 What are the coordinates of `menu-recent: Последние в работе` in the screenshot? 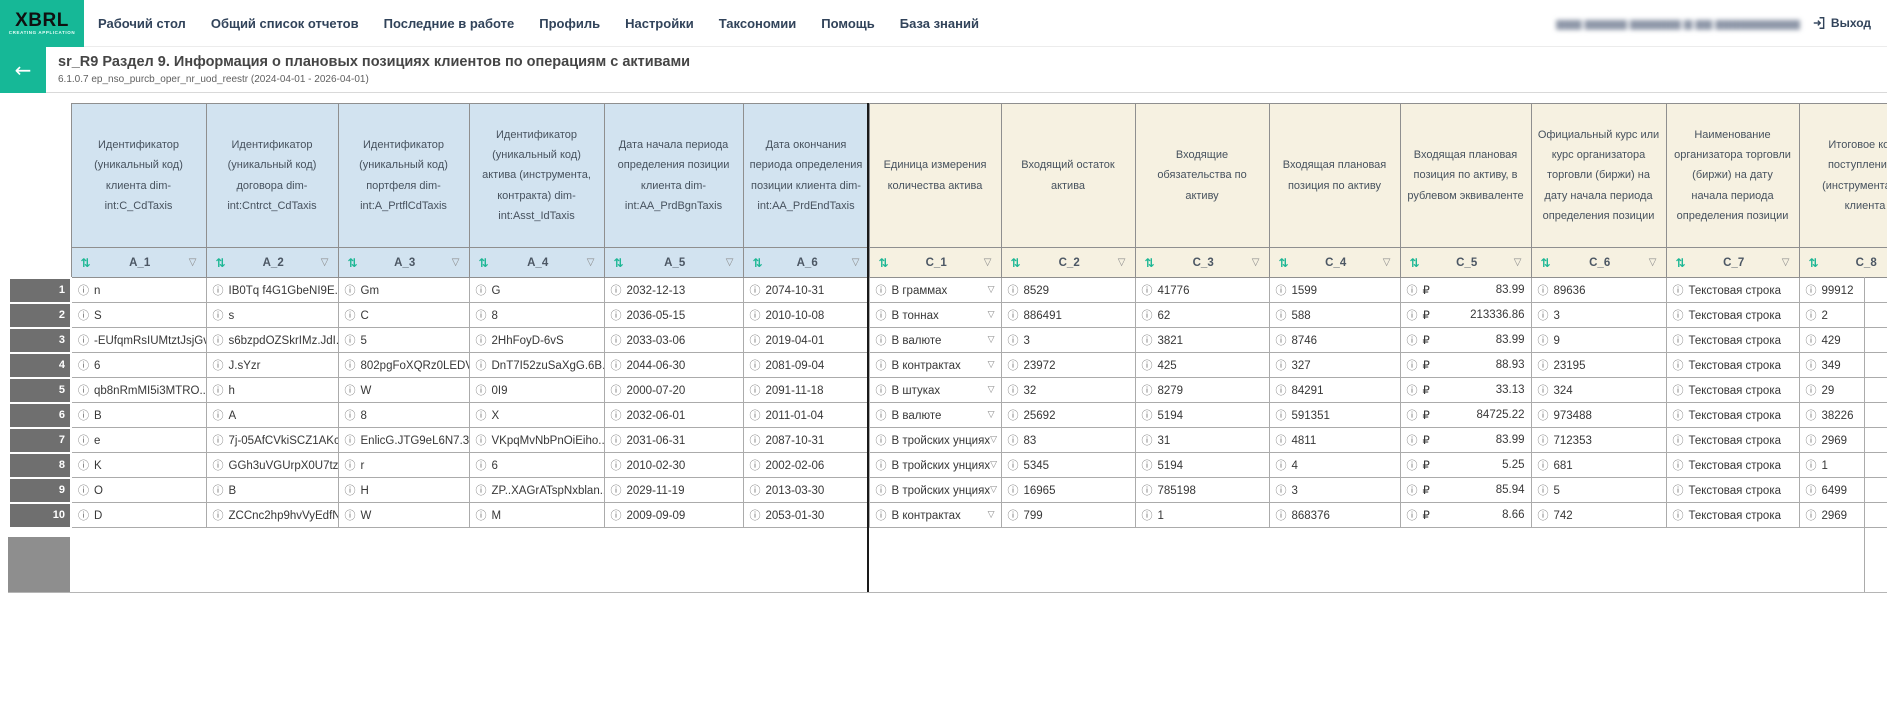 It's located at (449, 23).